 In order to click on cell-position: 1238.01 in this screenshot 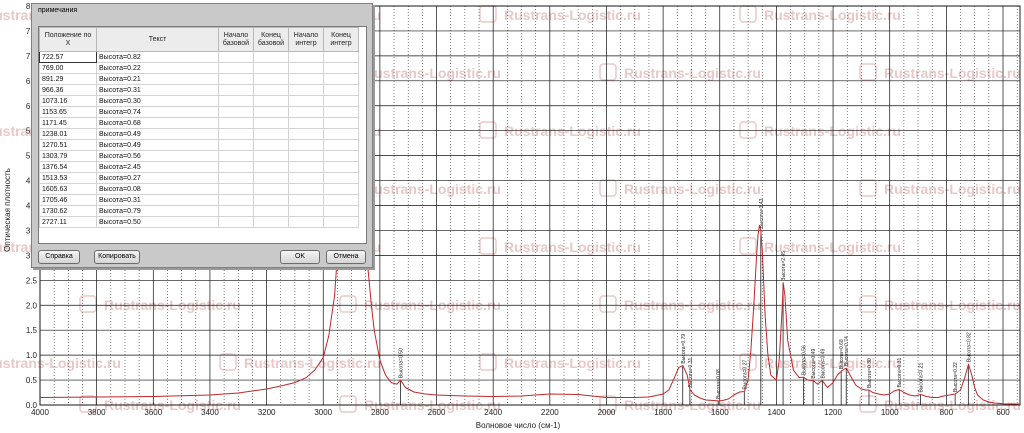, I will do `click(68, 134)`.